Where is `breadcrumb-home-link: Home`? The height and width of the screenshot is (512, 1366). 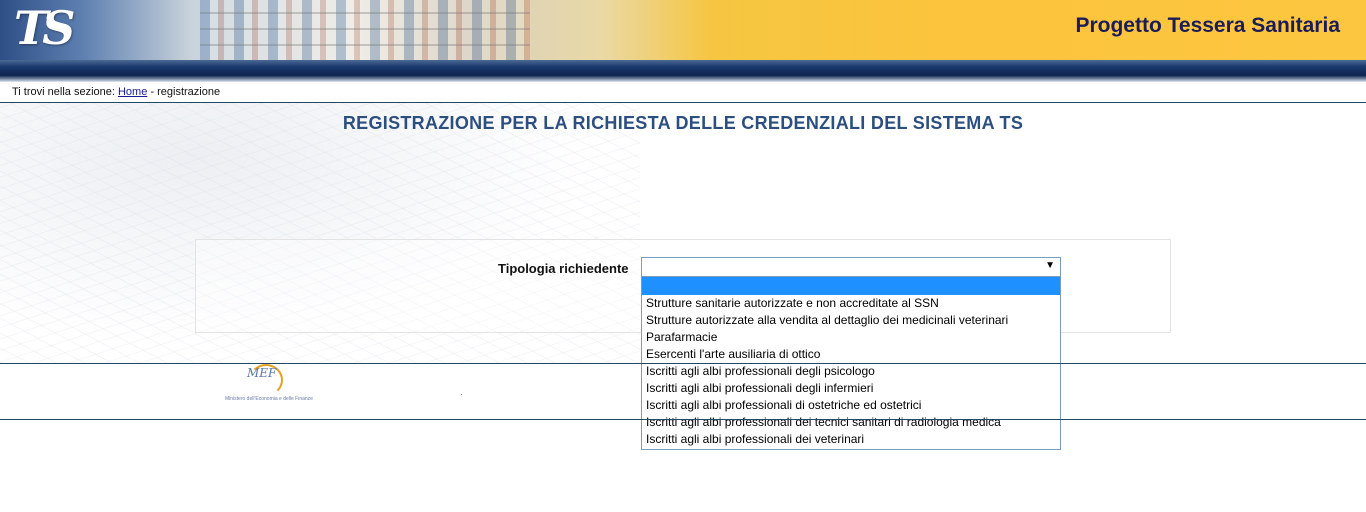
breadcrumb-home-link: Home is located at coordinates (132, 92).